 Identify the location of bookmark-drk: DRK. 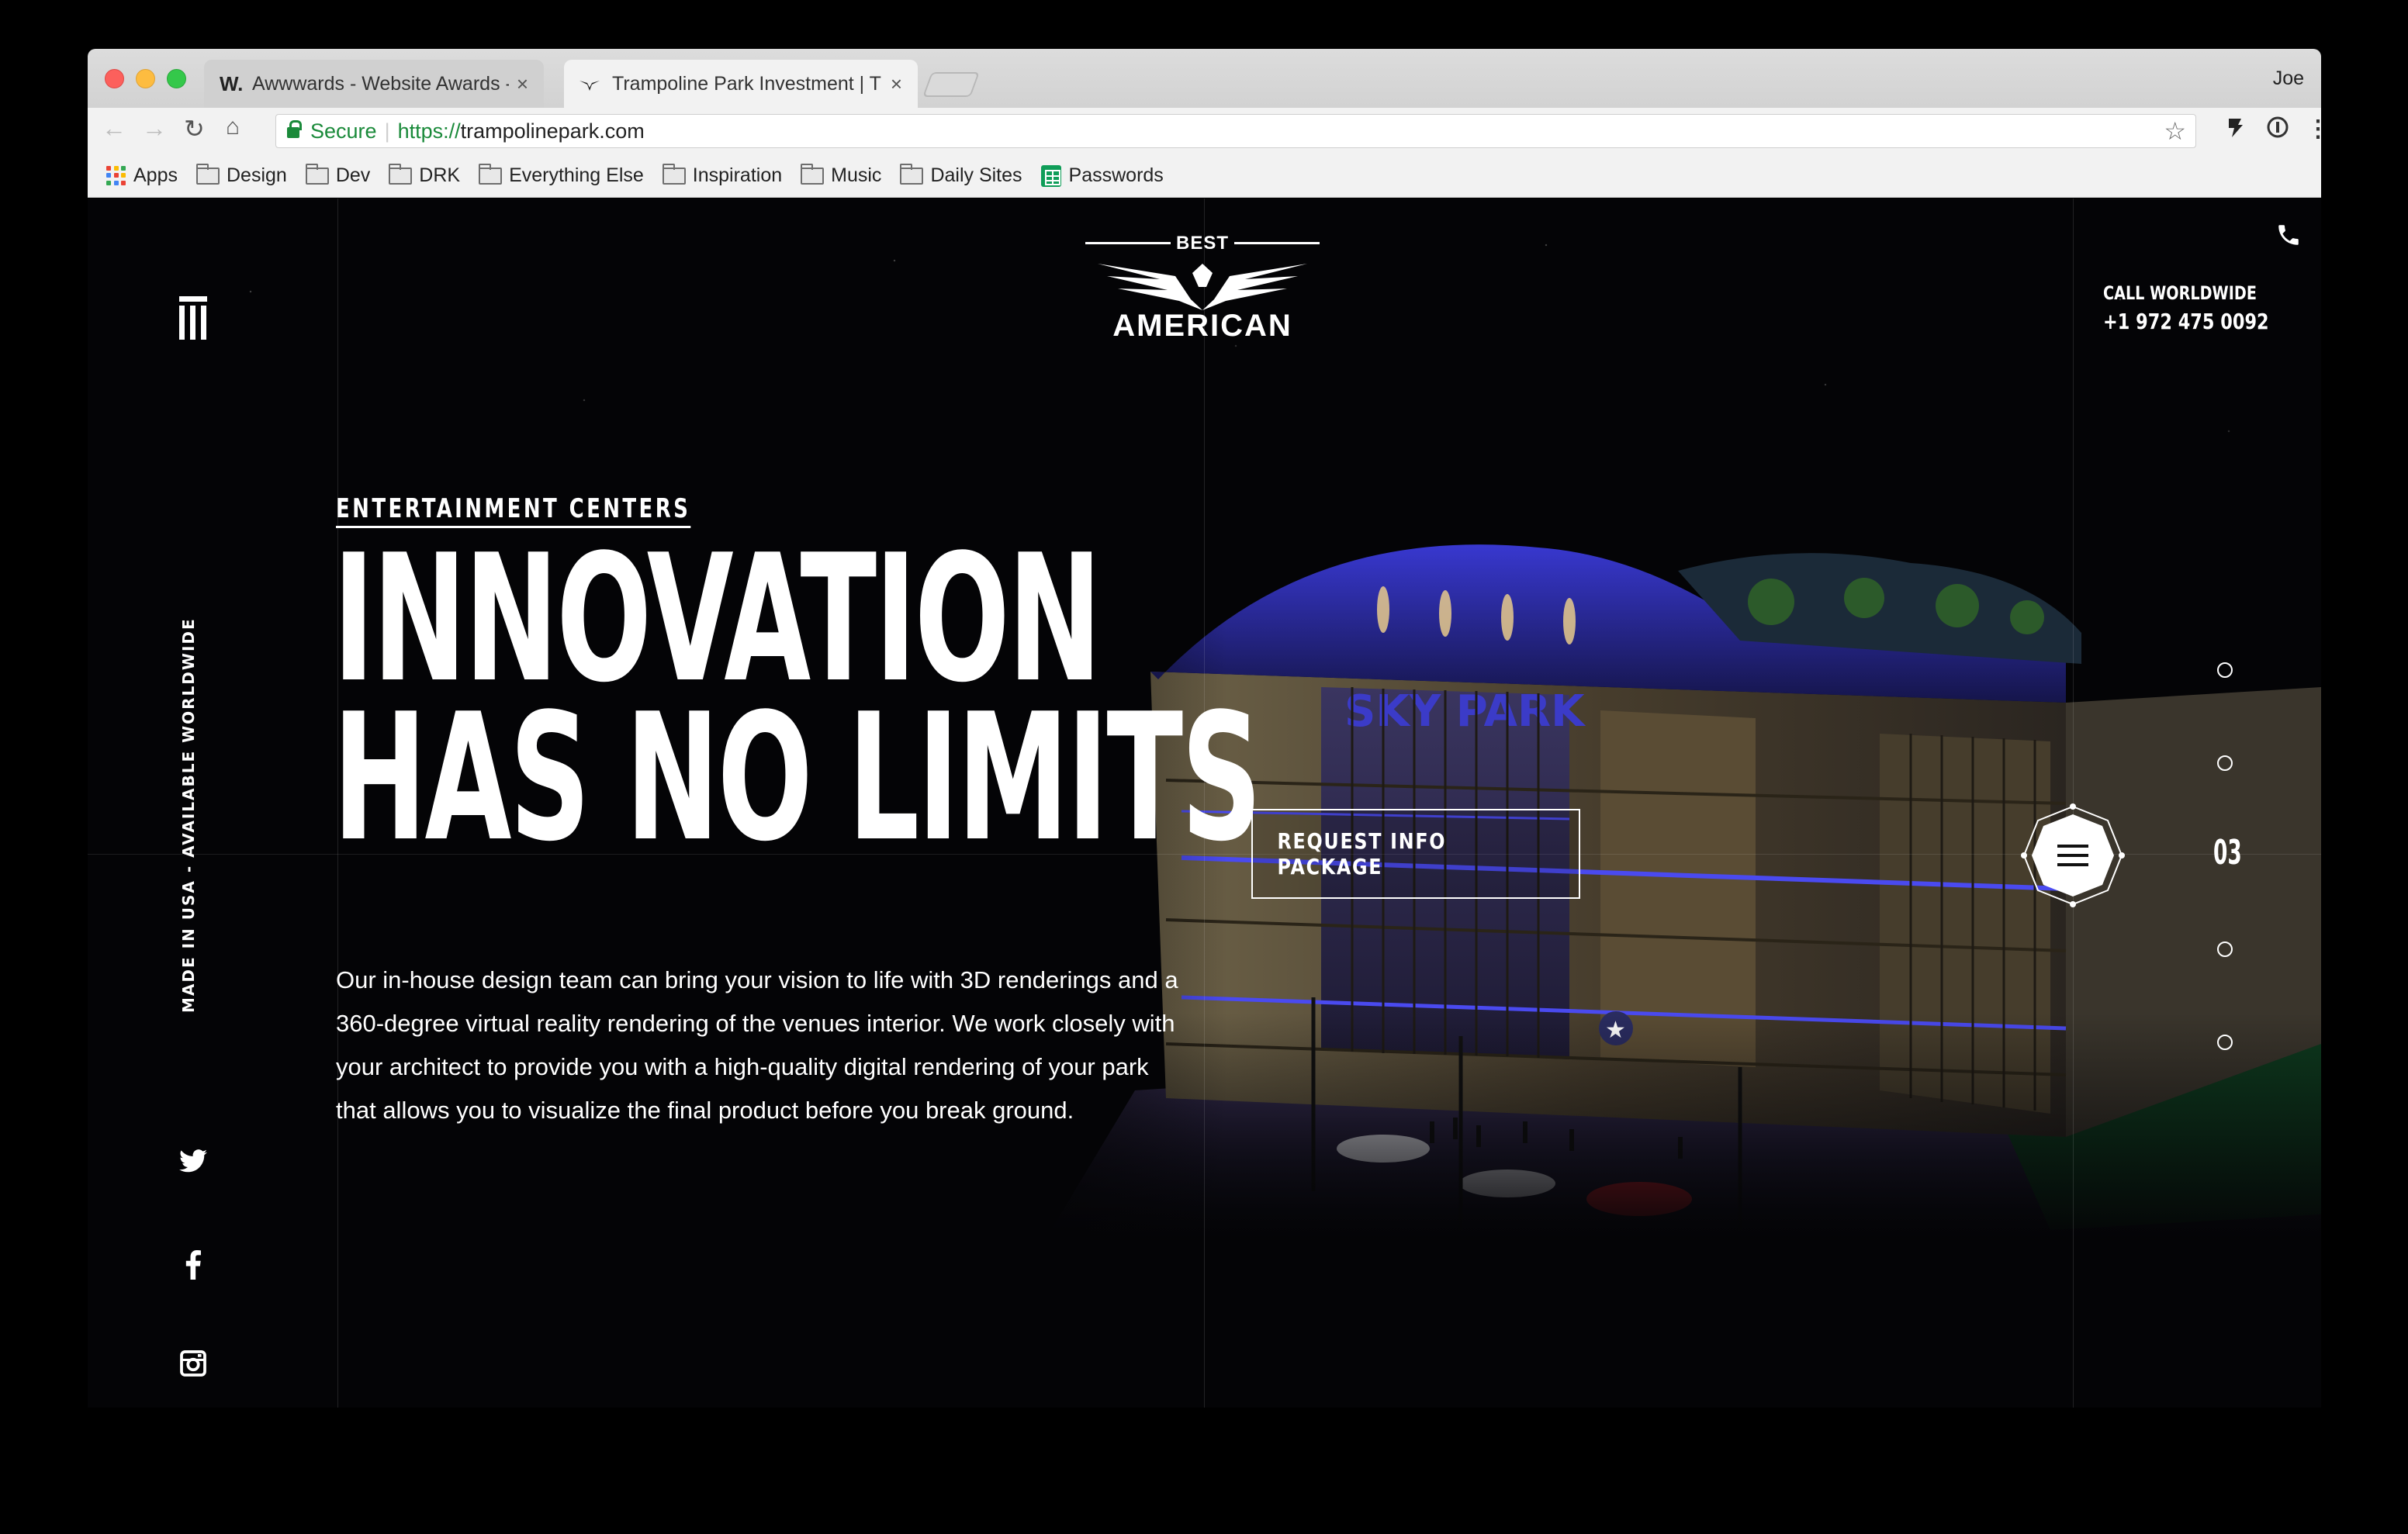
(425, 175).